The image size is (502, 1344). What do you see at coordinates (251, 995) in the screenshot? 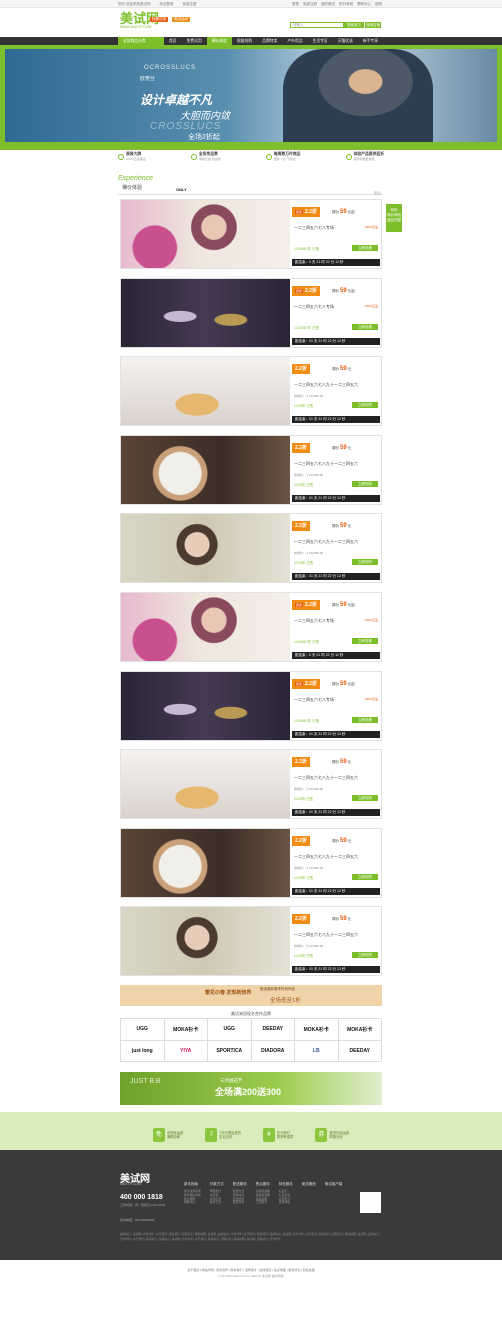
I see `promo-banner: 繁花の春 发现新饰界 甄选最新春季时尚饰品 全场低至1折` at bounding box center [251, 995].